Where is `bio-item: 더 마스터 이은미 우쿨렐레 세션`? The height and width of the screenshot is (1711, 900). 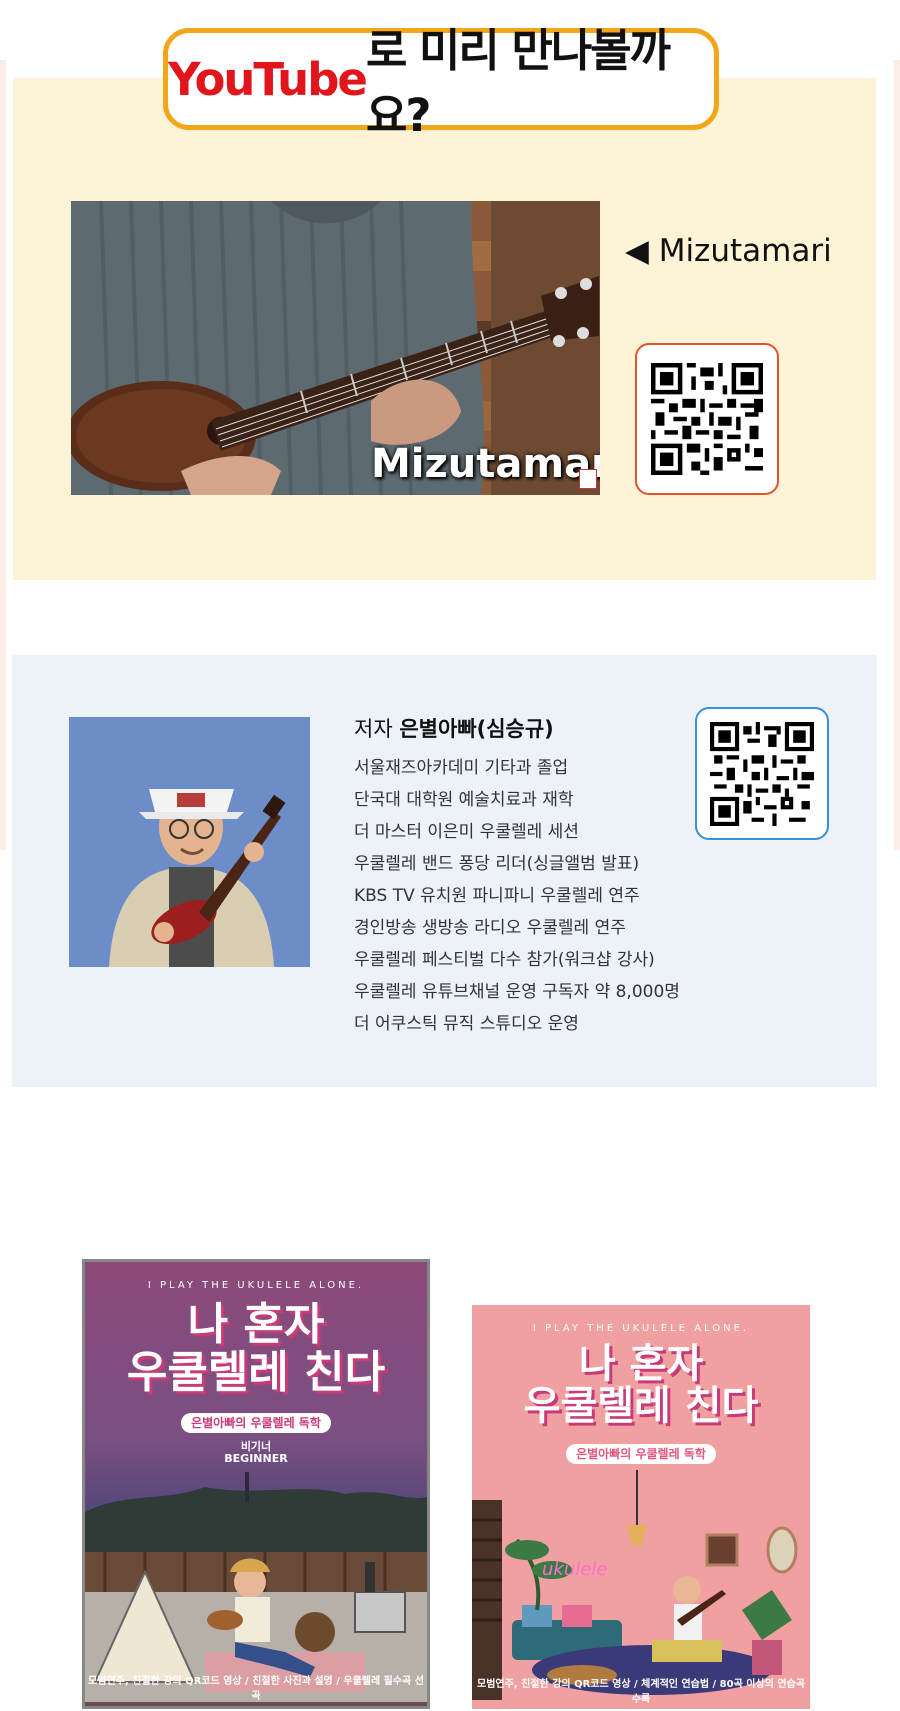 bio-item: 더 마스터 이은미 우쿨렐레 세션 is located at coordinates (466, 832).